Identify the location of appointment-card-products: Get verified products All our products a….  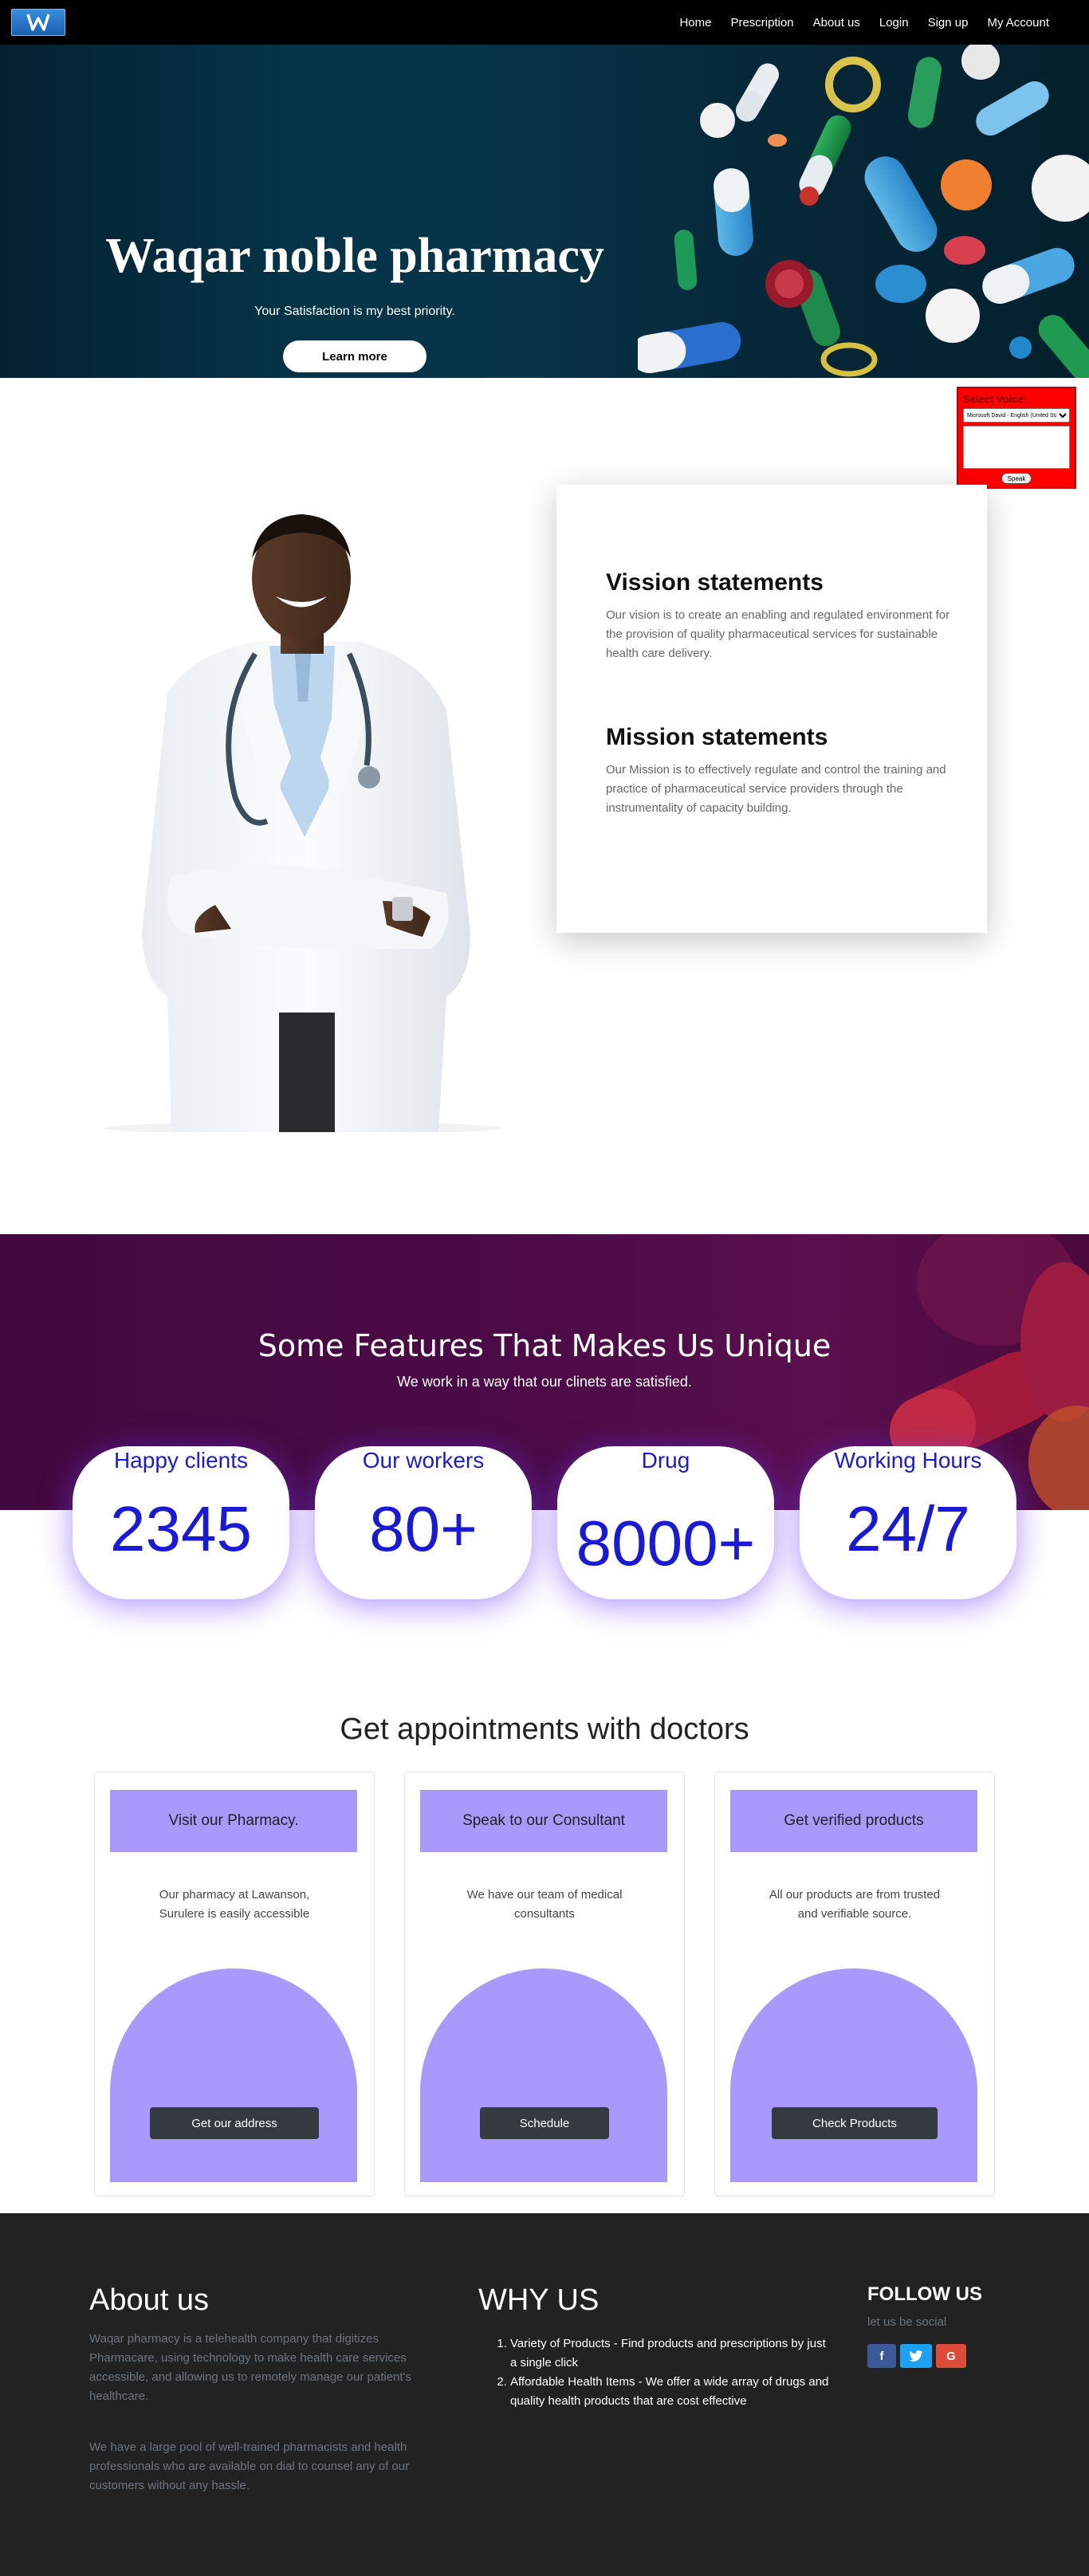
(854, 1984).